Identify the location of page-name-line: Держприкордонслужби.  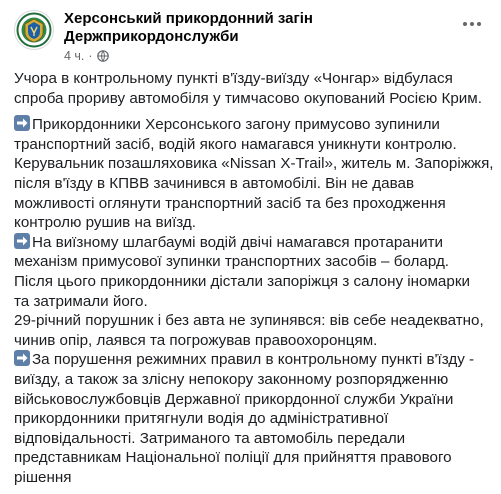
(151, 36).